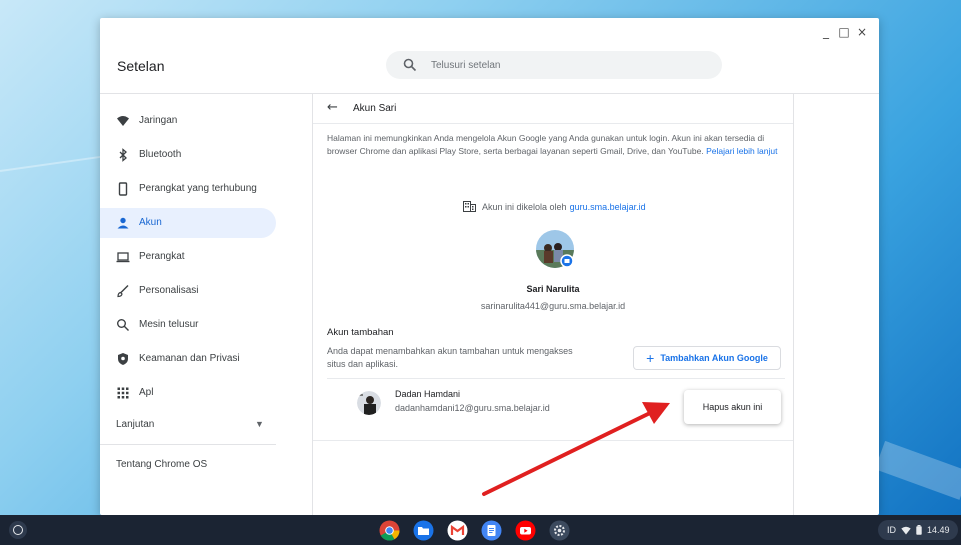 This screenshot has width=961, height=545. Describe the element at coordinates (555, 249) in the screenshot. I see `profile-avatar` at that location.